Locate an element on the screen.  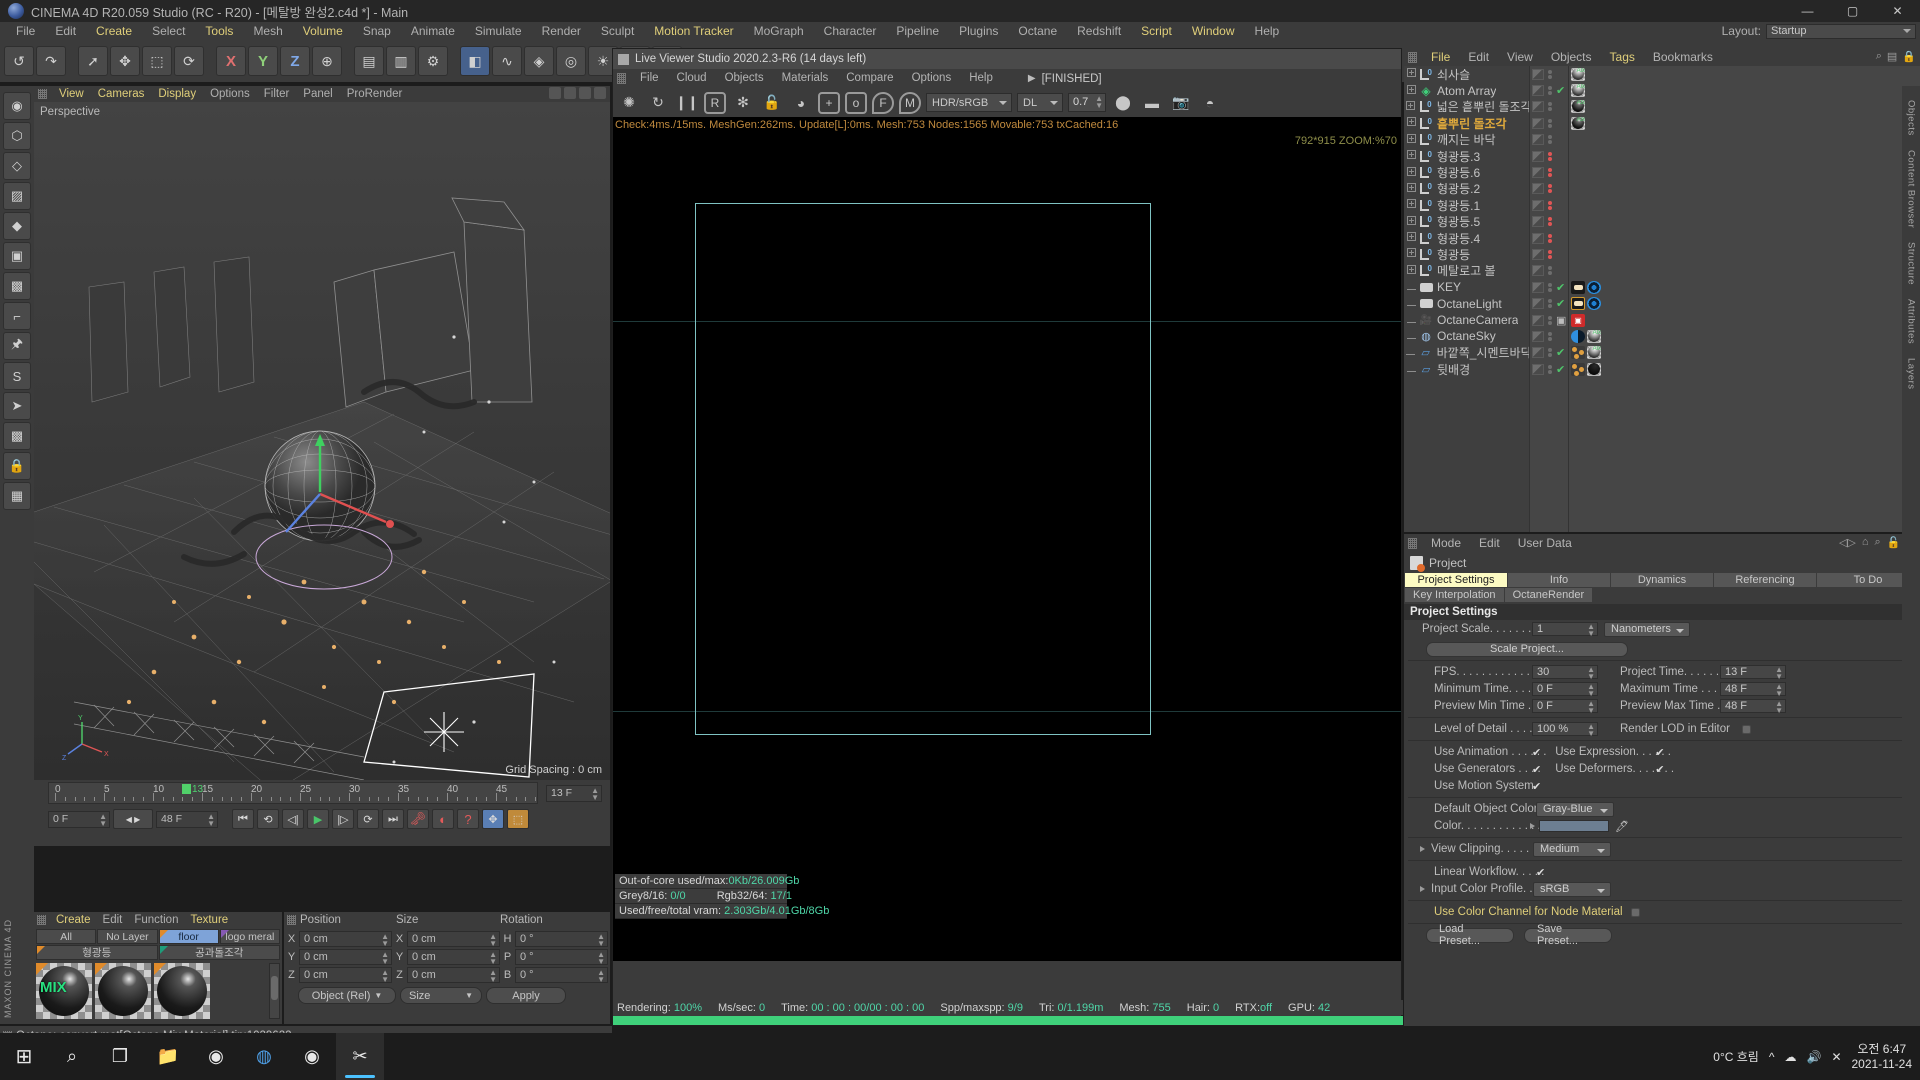
object-manager-menu-edit: Edit is located at coordinates (1478, 57).